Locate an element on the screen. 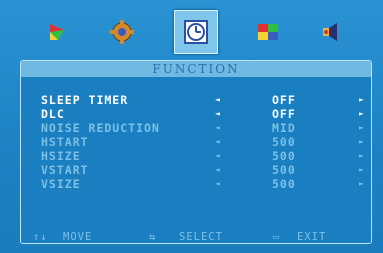 The image size is (383, 253). gear-icon is located at coordinates (122, 32).